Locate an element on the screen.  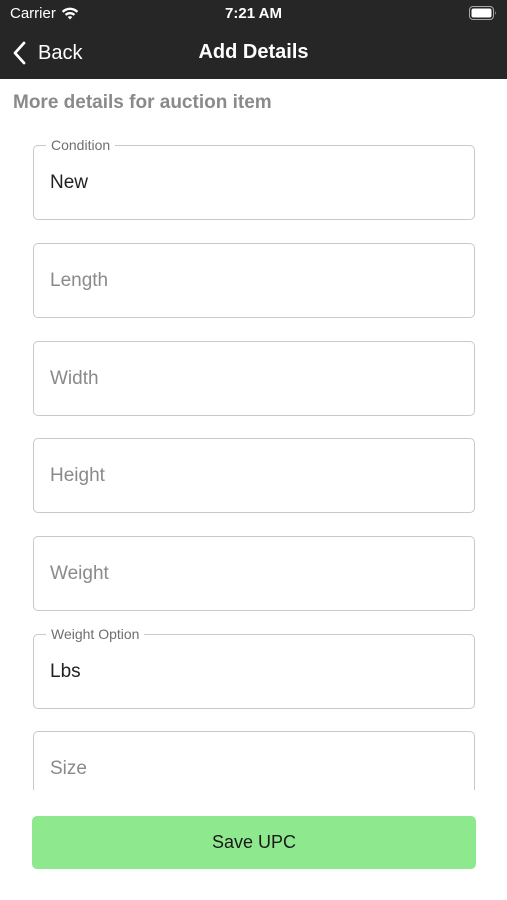
section-header: More details for auction item is located at coordinates (142, 102).